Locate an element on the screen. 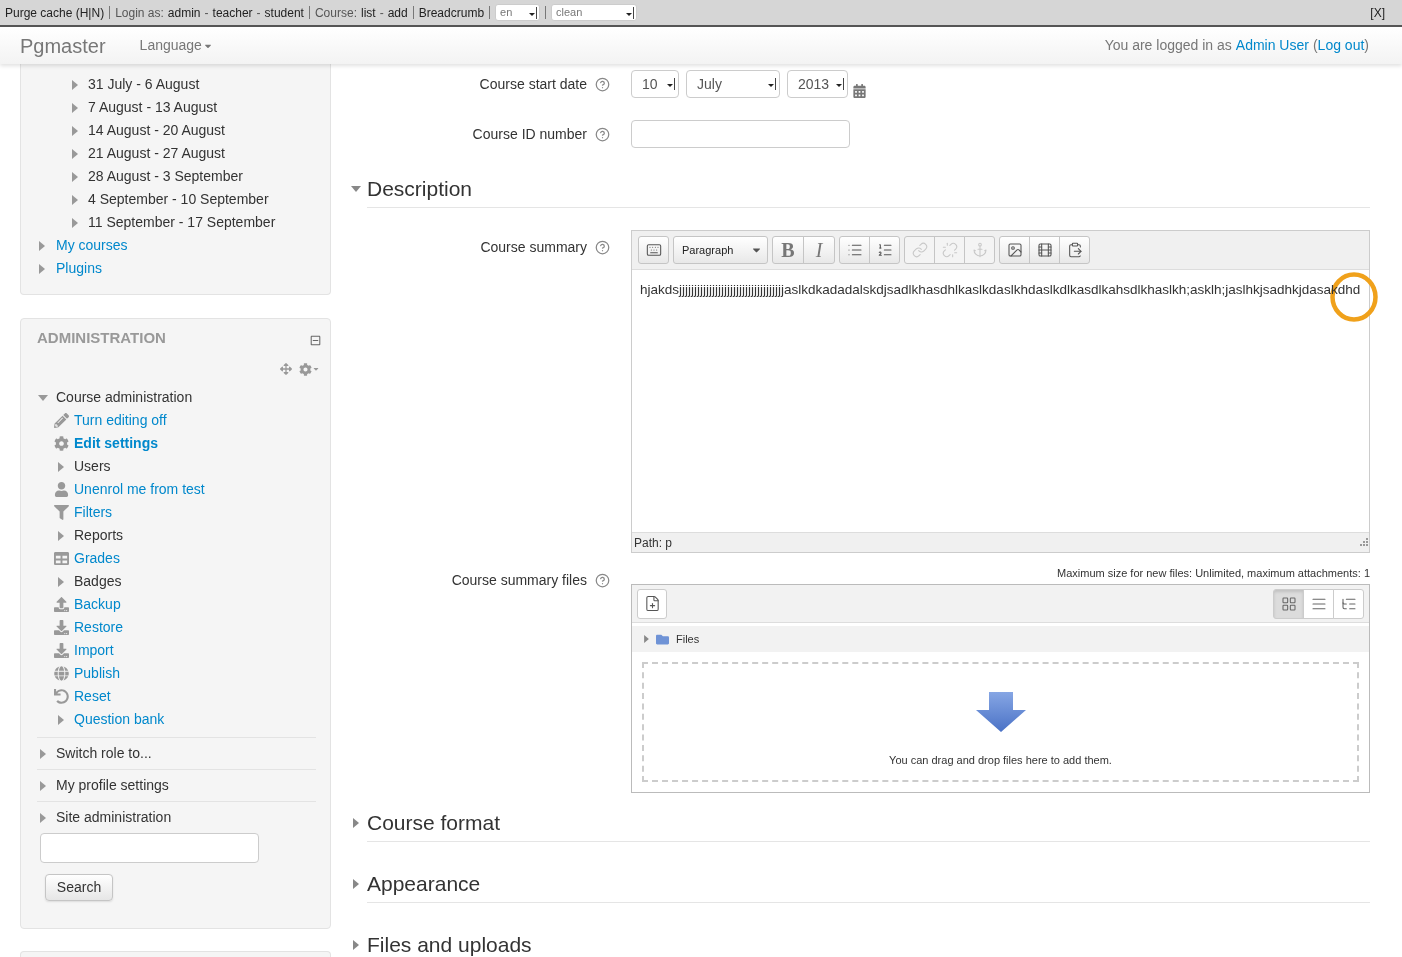 The width and height of the screenshot is (1402, 957). nav-link: Plugins is located at coordinates (79, 268).